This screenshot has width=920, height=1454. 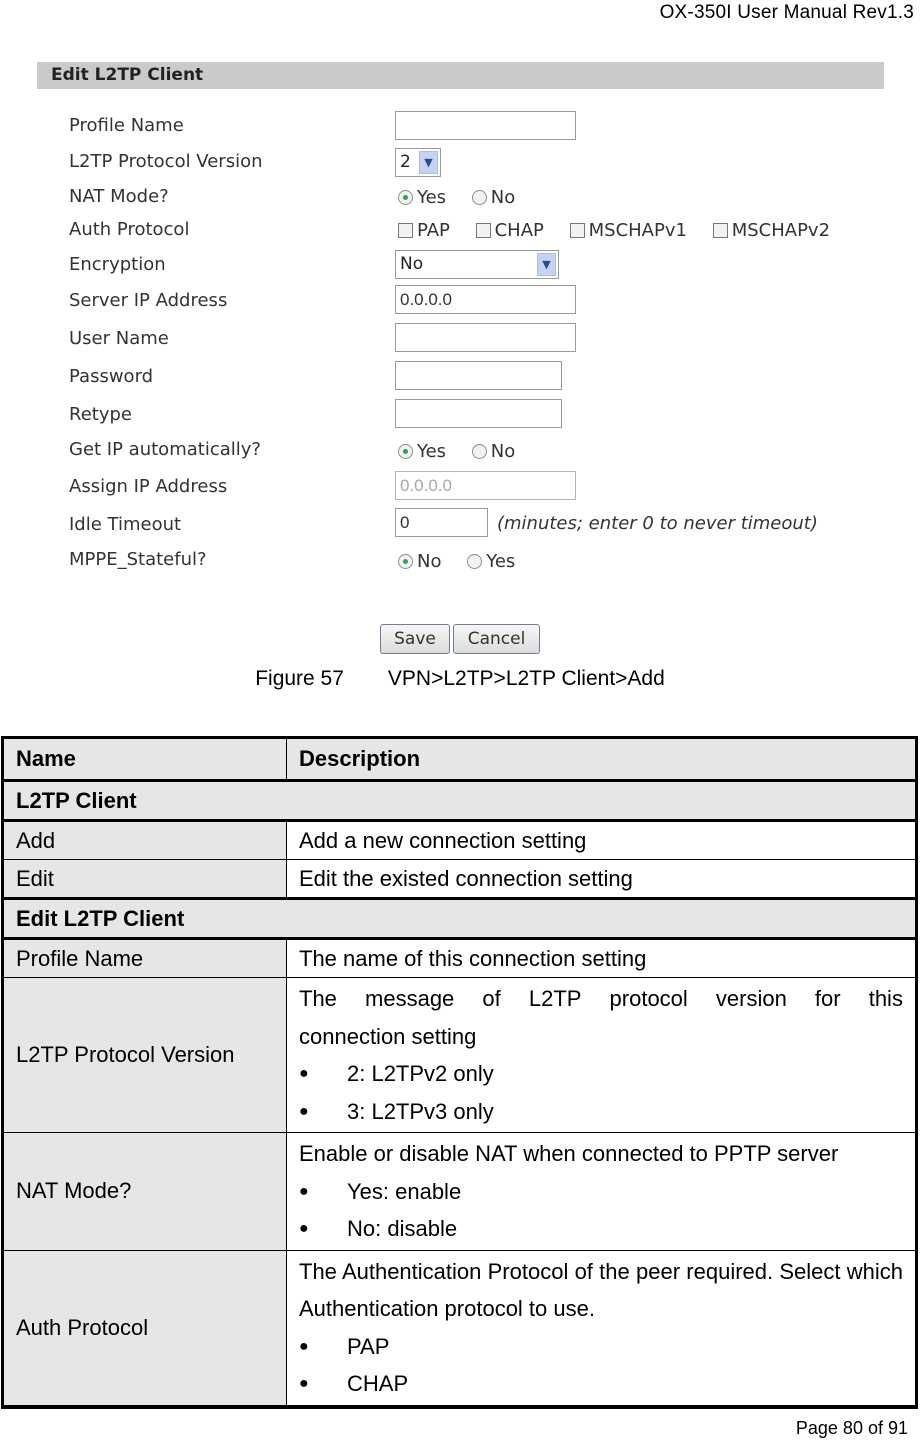 I want to click on mppe-stateful-no-label: No, so click(x=429, y=561).